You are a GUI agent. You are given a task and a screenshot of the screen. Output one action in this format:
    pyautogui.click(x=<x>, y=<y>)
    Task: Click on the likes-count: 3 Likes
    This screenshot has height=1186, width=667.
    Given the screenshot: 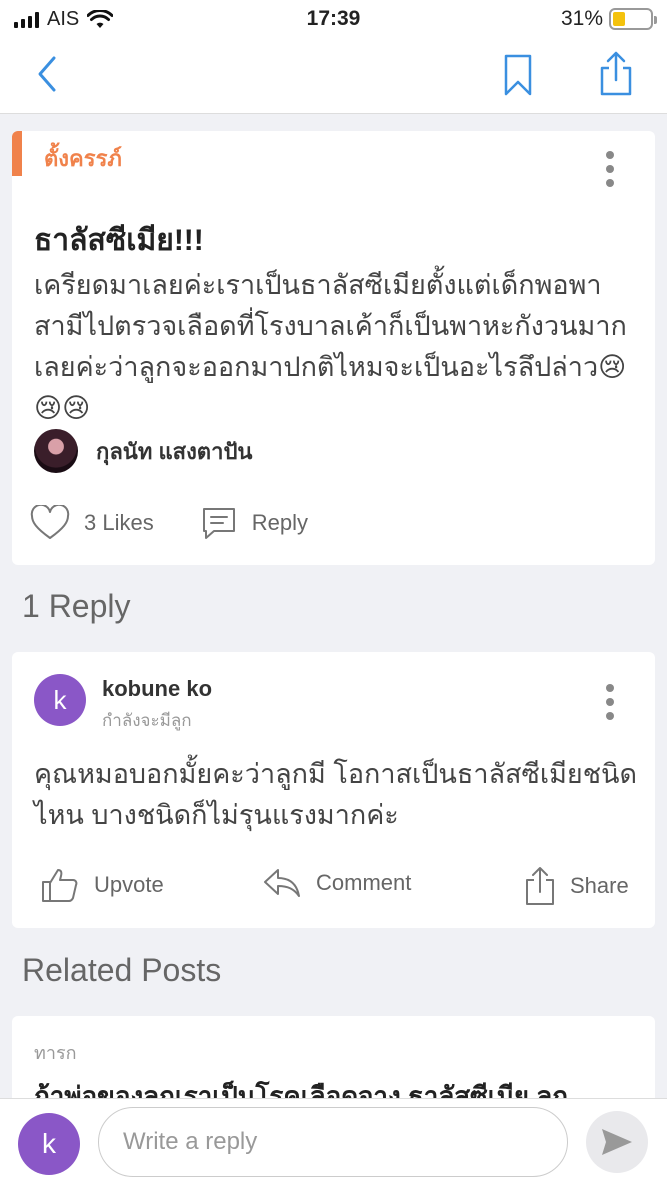 What is the action you would take?
    pyautogui.click(x=119, y=522)
    